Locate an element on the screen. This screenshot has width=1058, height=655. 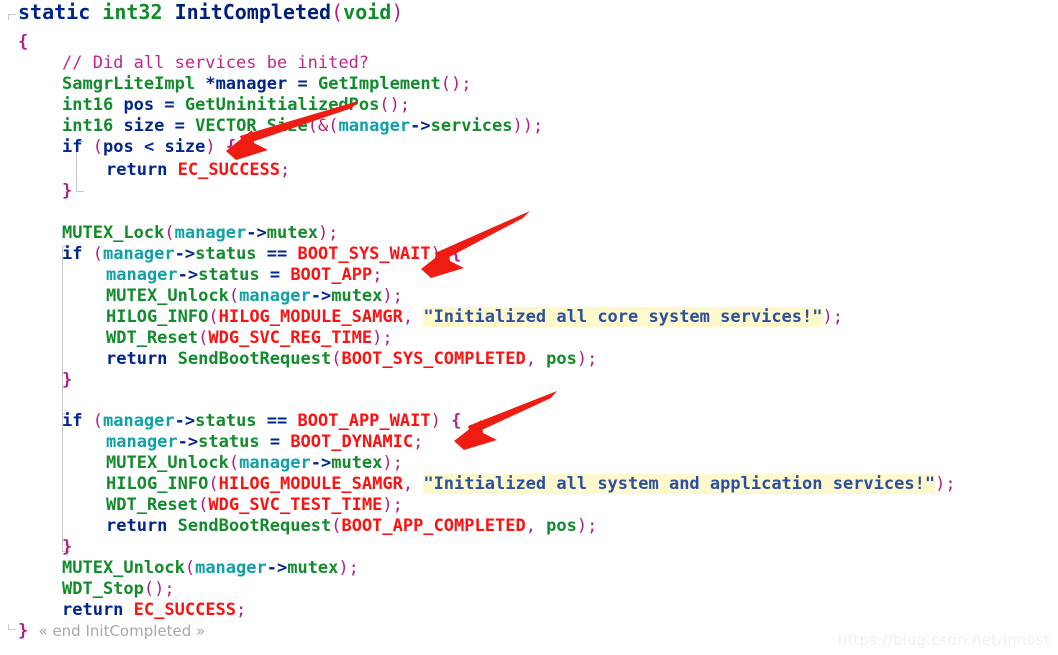
code-line-24: WDT_Reset(WDG_SVC_TEST_TIME); is located at coordinates (254, 505).